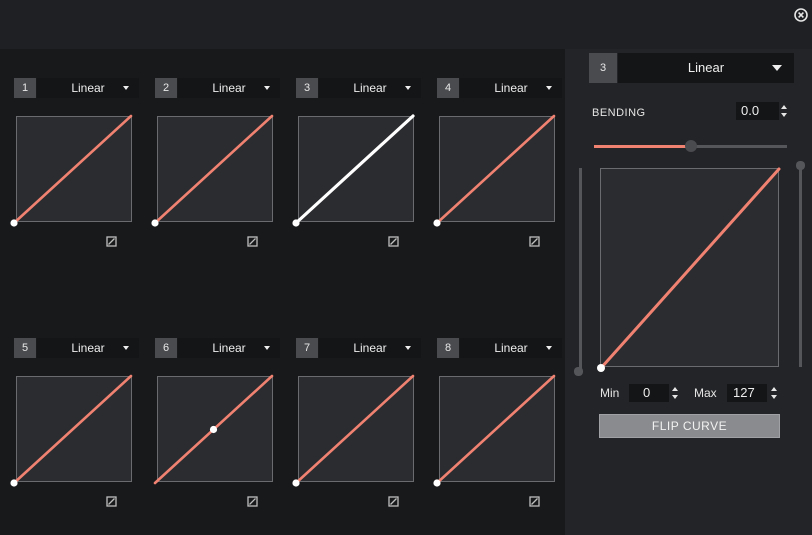  I want to click on max-vertical-slider, so click(800, 266).